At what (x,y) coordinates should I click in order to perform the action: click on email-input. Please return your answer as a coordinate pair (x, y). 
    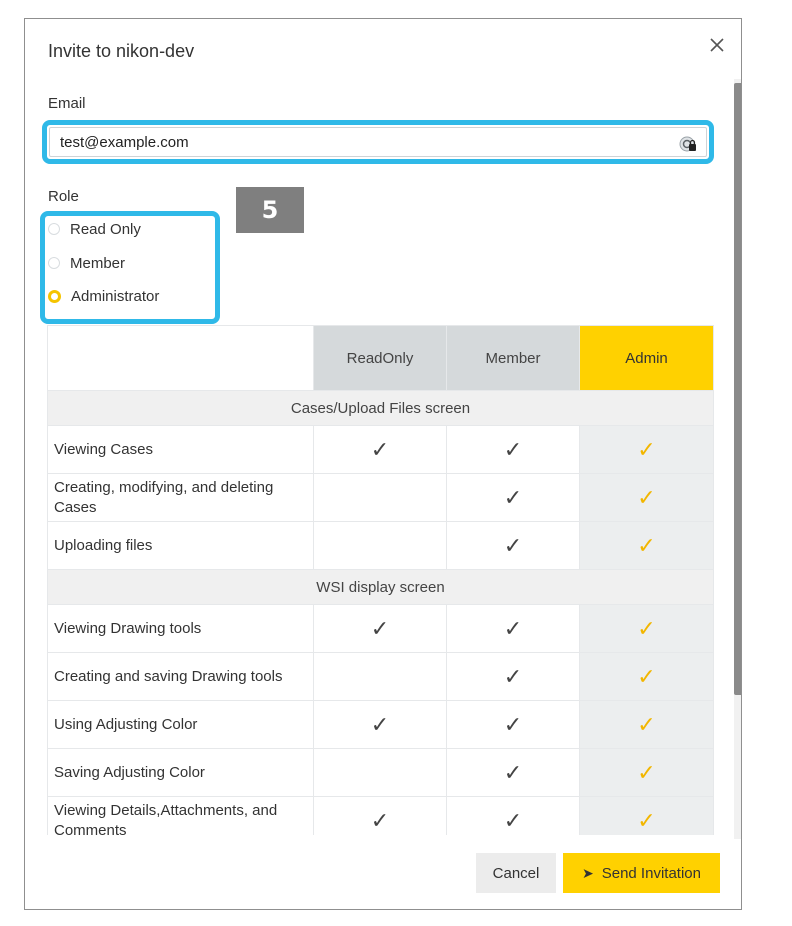
    Looking at the image, I should click on (378, 142).